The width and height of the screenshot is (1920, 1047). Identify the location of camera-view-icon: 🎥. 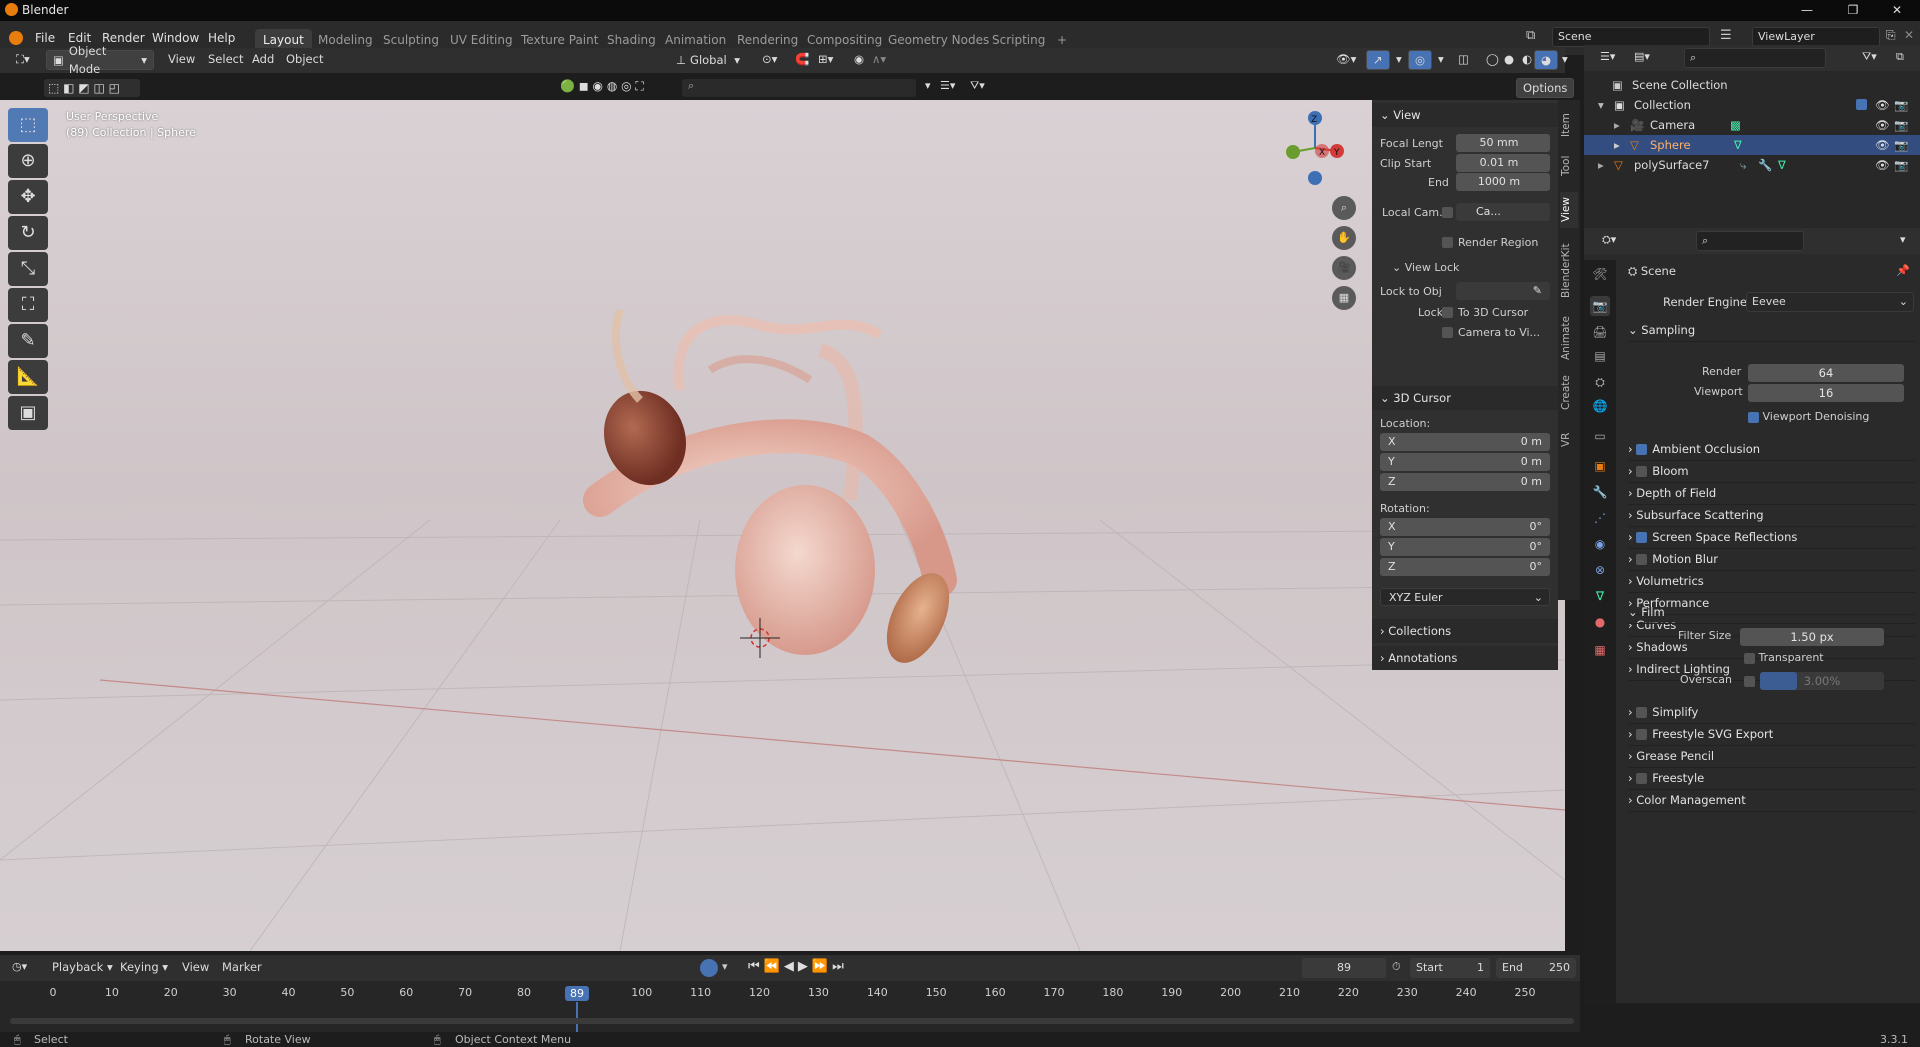
(1344, 268).